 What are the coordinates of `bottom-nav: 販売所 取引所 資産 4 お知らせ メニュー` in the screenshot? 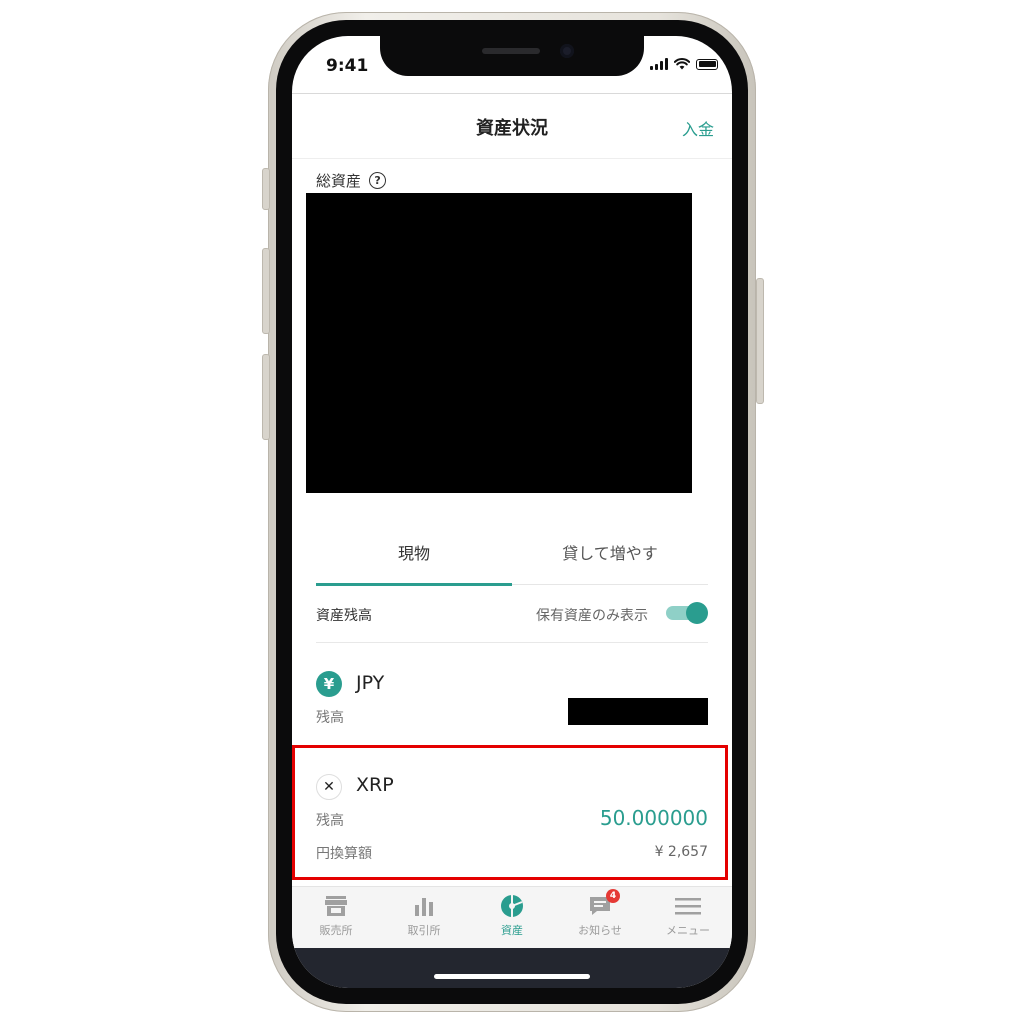 It's located at (512, 917).